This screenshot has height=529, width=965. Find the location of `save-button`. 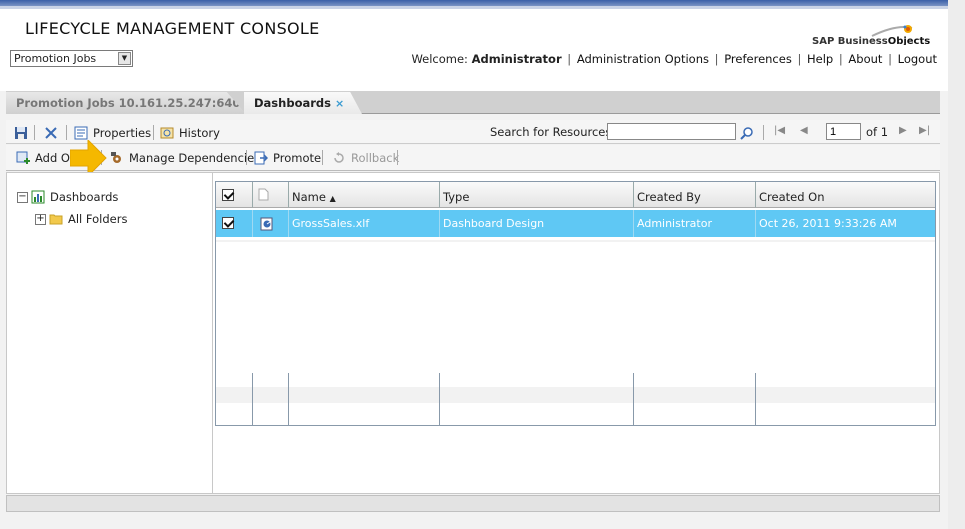

save-button is located at coordinates (23, 133).